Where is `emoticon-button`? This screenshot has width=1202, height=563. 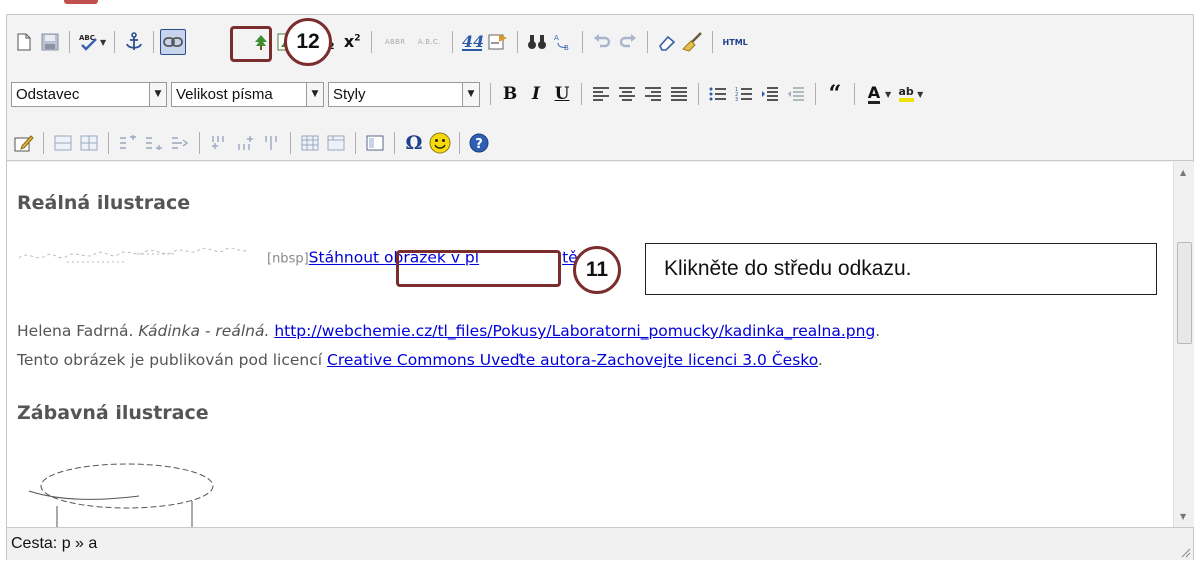 emoticon-button is located at coordinates (440, 143).